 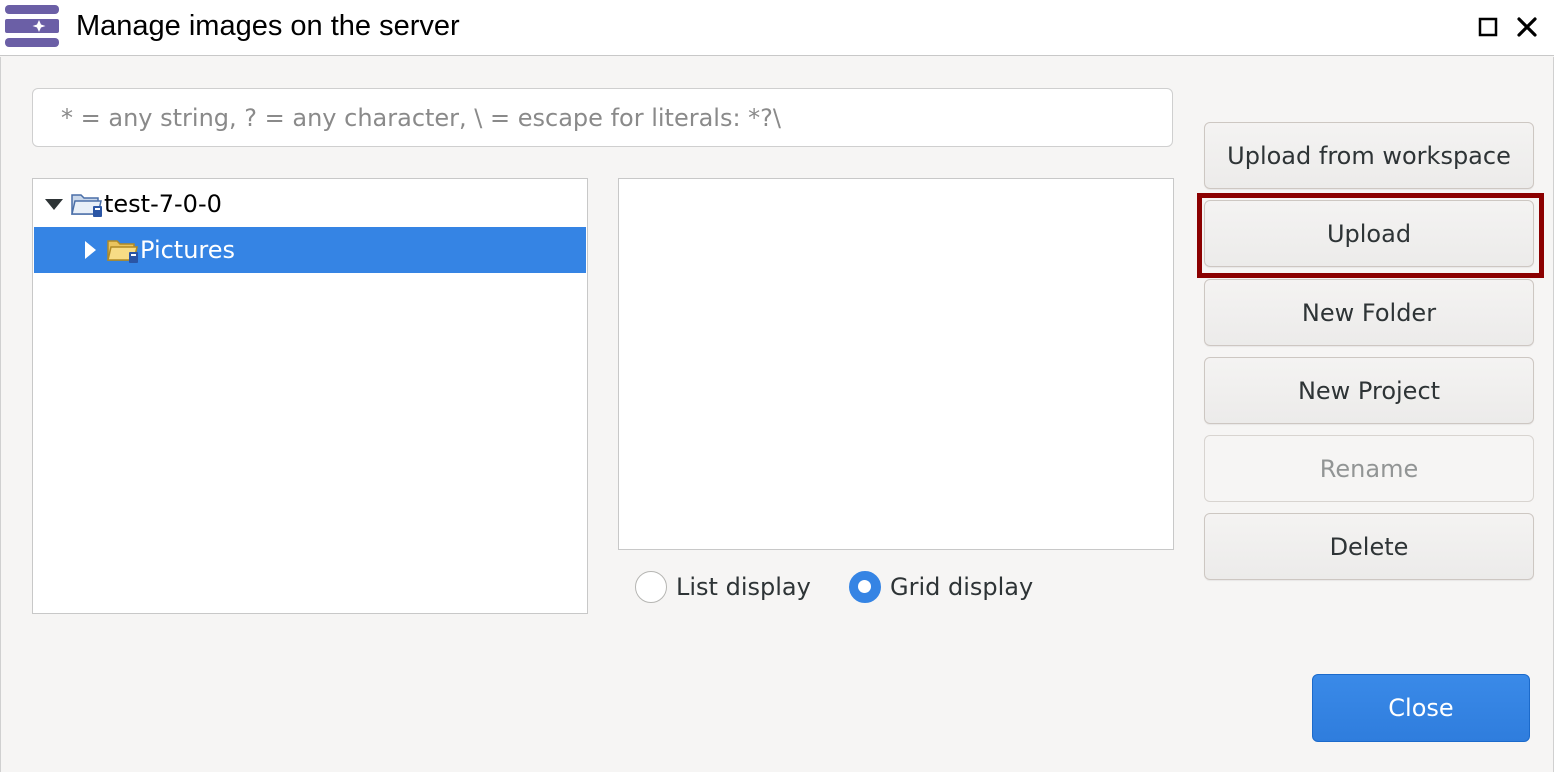 I want to click on tree-item-pictures: Pictures, so click(x=310, y=250).